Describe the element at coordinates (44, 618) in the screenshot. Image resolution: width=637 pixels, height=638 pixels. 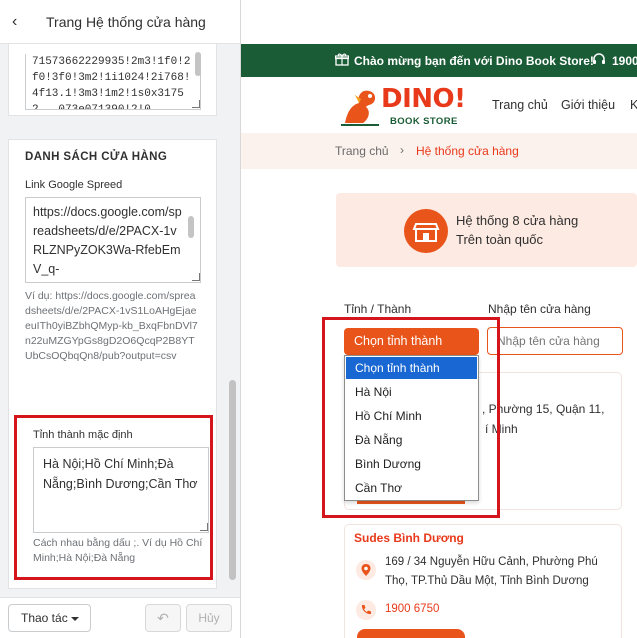
I see `actions-label: Thao tác` at that location.